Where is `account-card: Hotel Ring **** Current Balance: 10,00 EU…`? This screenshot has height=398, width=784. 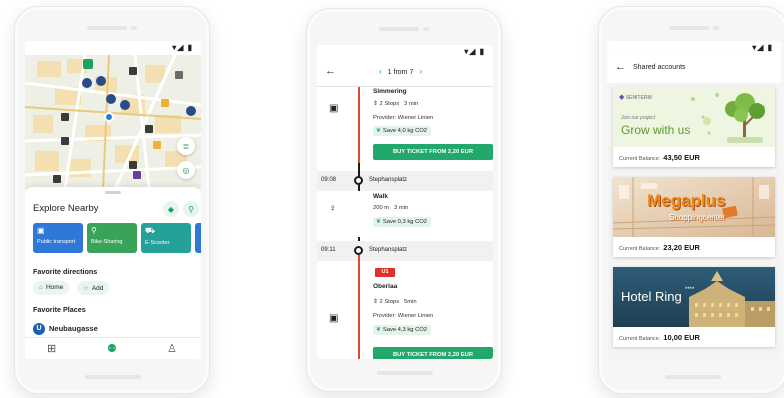 account-card: Hotel Ring **** Current Balance: 10,00 EU… is located at coordinates (694, 307).